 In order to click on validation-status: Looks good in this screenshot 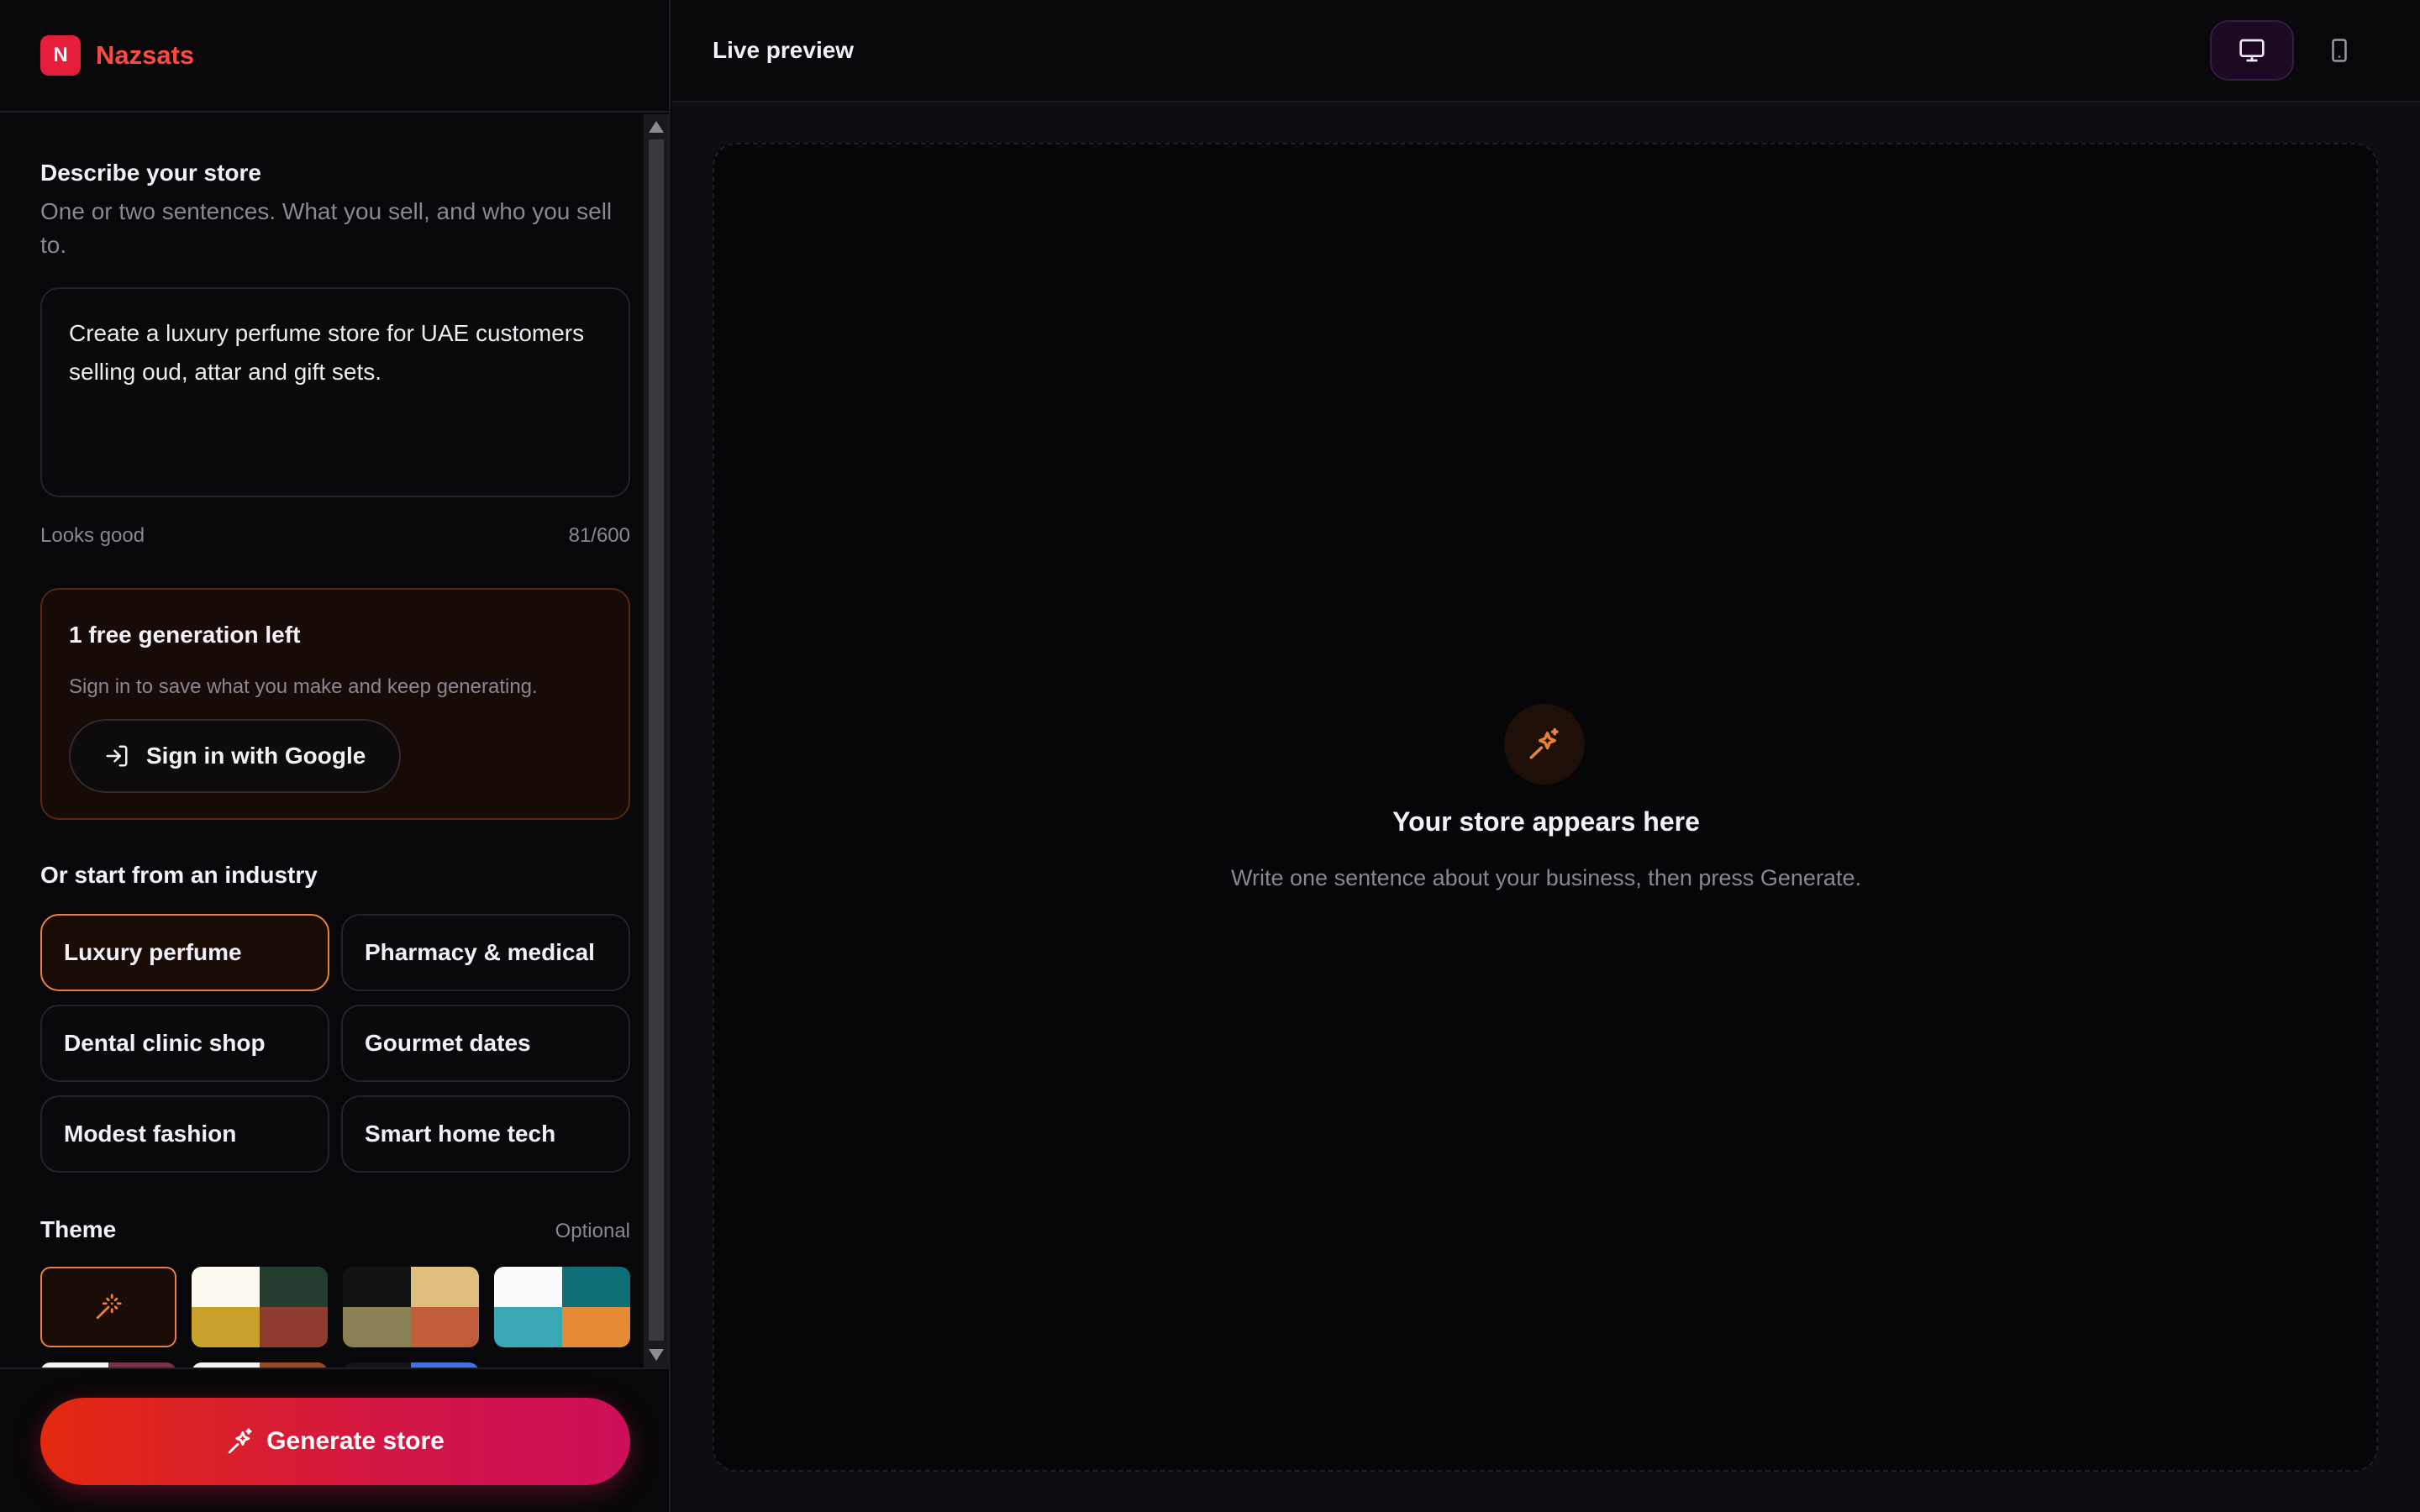, I will do `click(92, 535)`.